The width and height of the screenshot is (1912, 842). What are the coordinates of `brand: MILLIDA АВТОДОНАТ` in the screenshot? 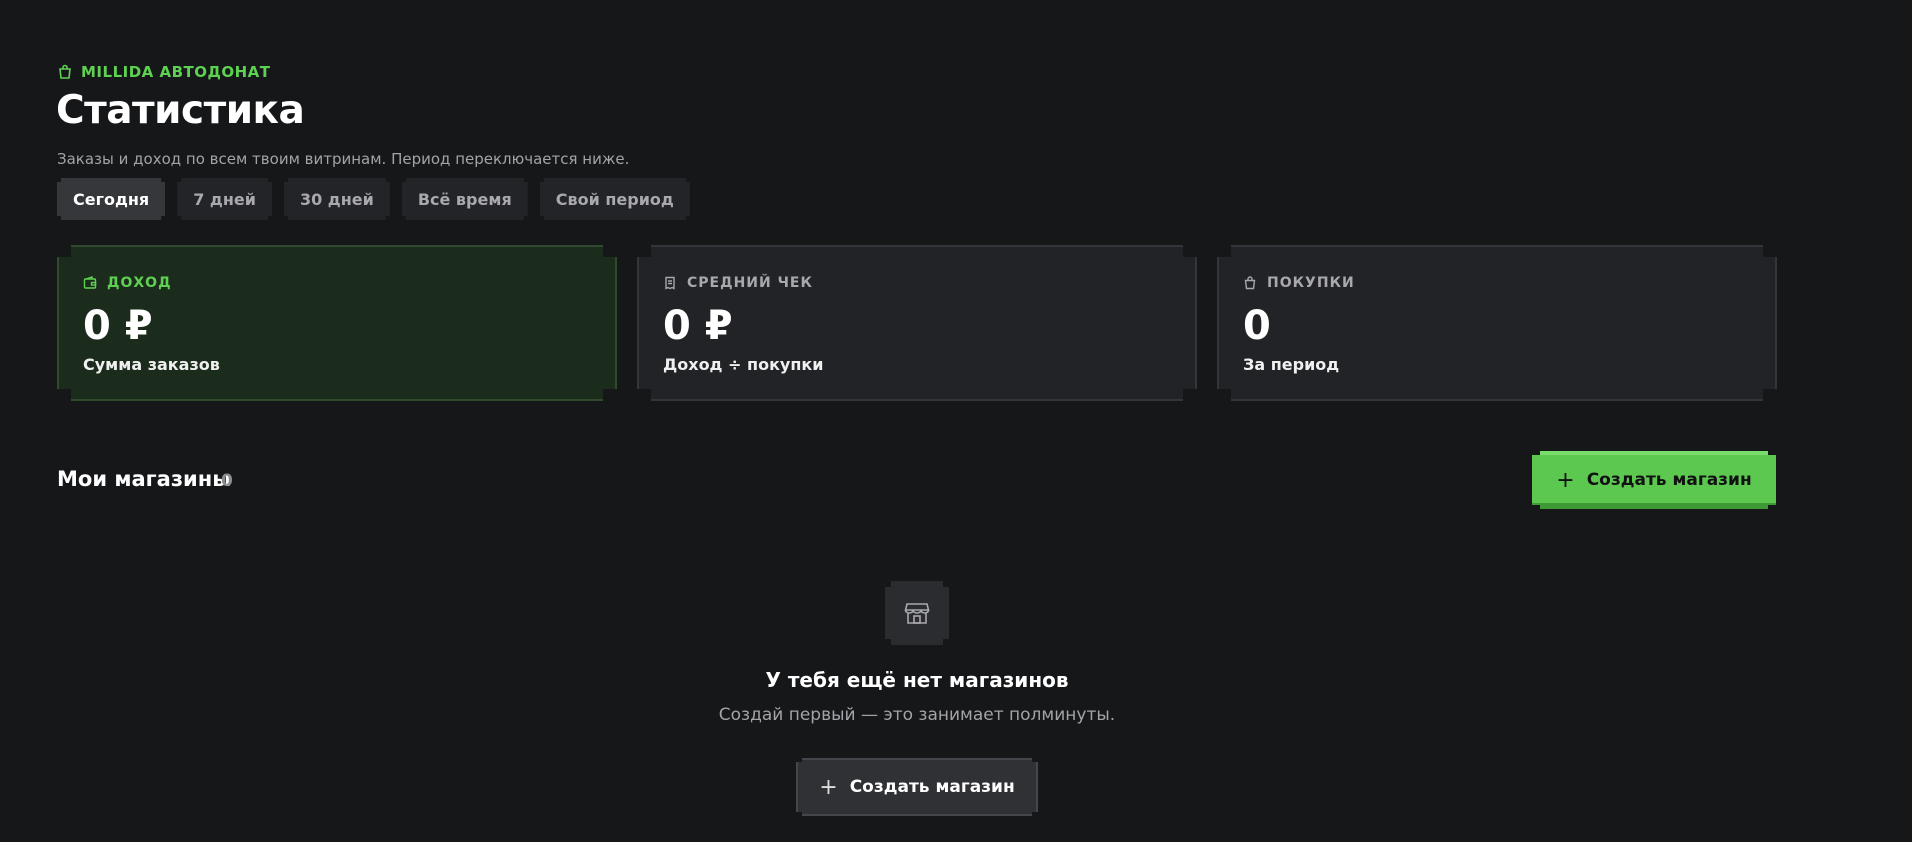 It's located at (164, 72).